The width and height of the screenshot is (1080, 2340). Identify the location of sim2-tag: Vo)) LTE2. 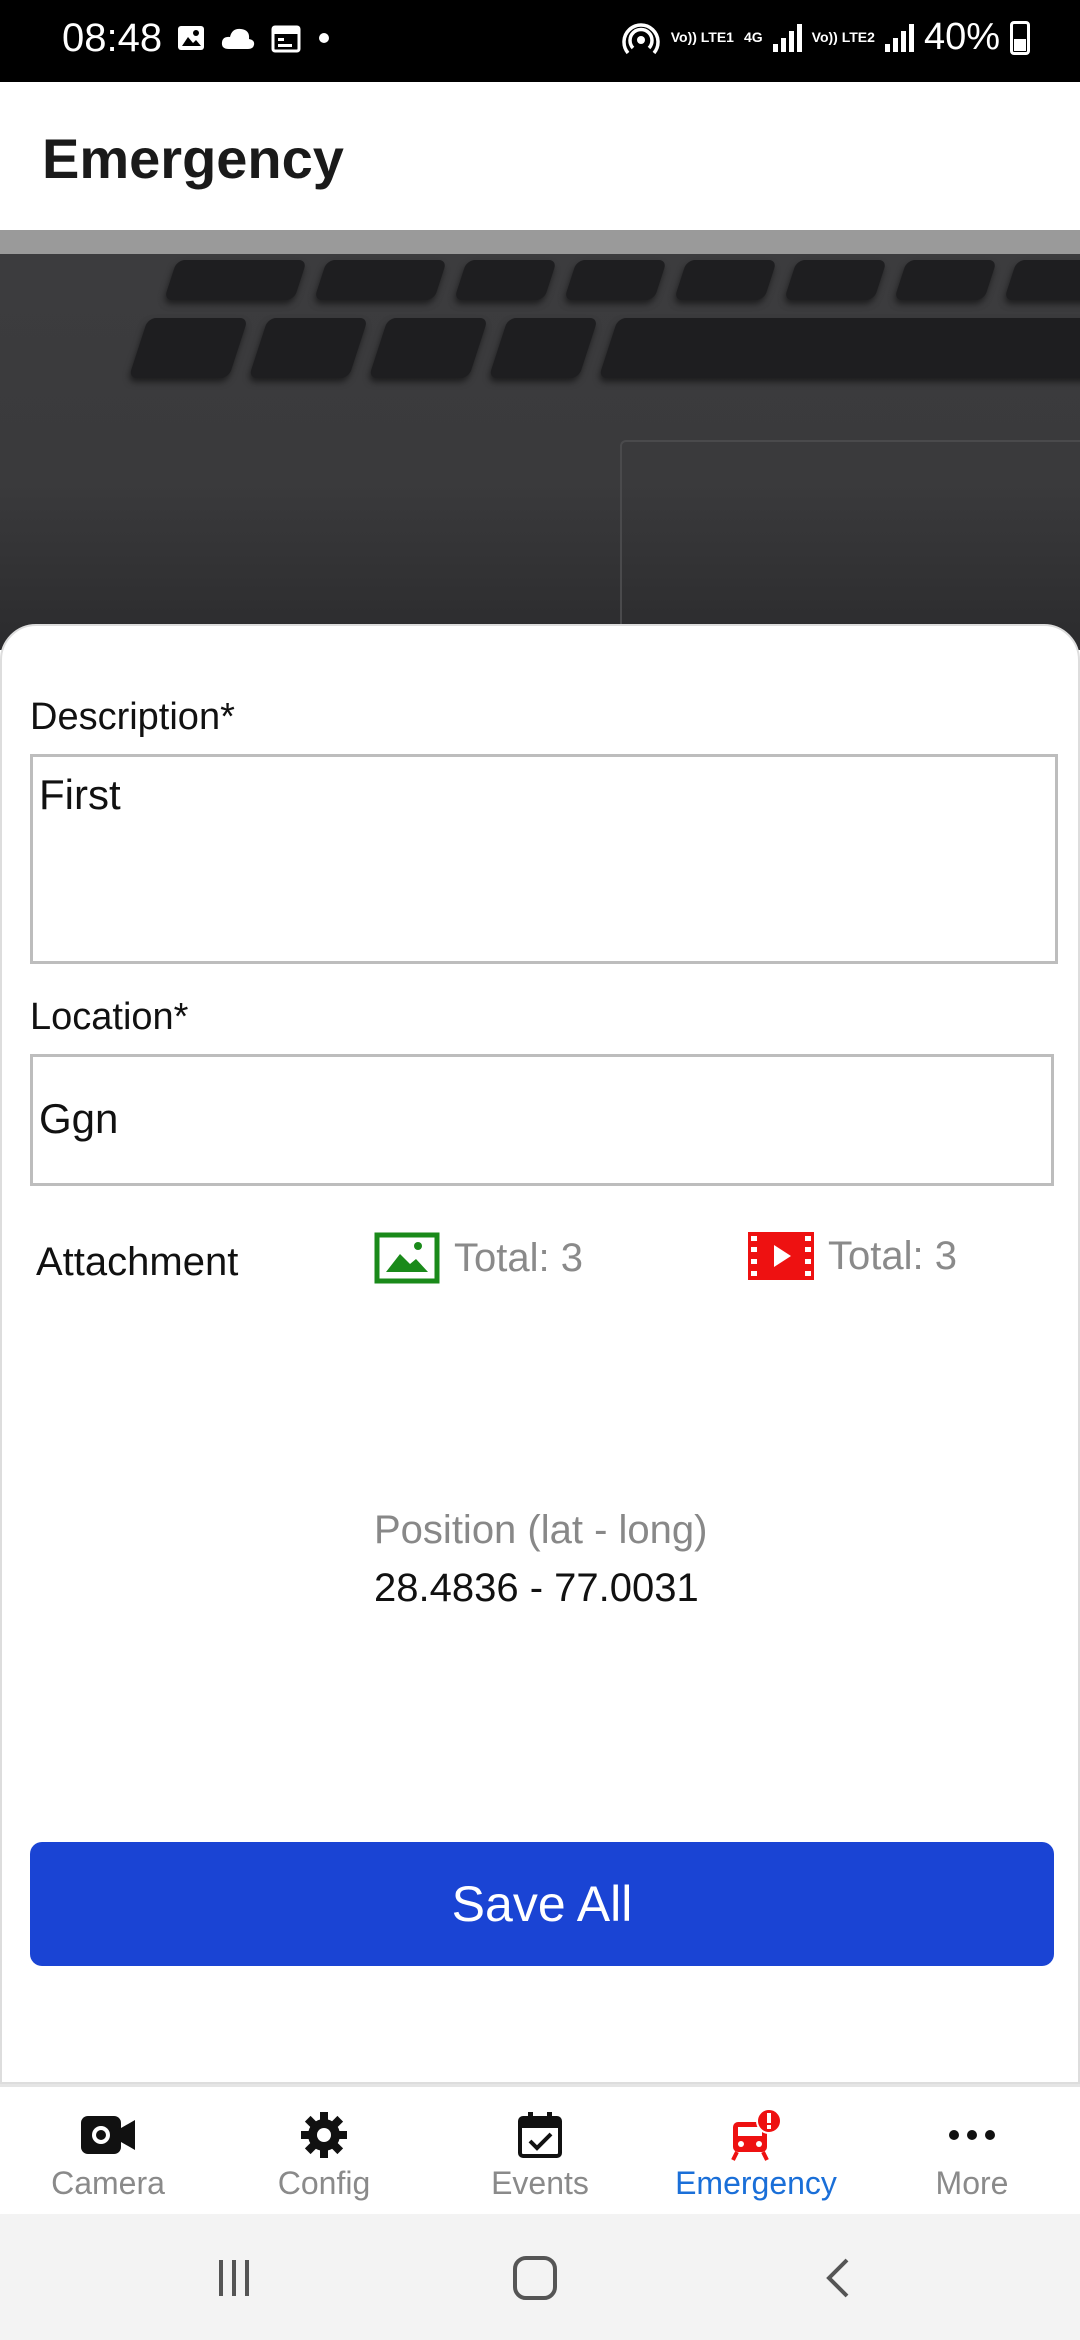
(843, 37).